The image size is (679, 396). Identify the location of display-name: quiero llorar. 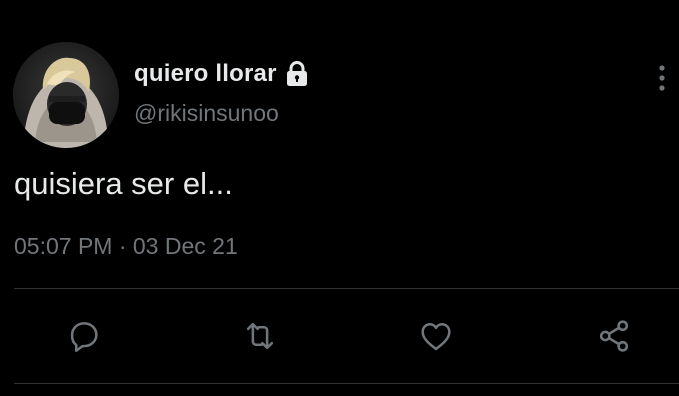
(205, 74).